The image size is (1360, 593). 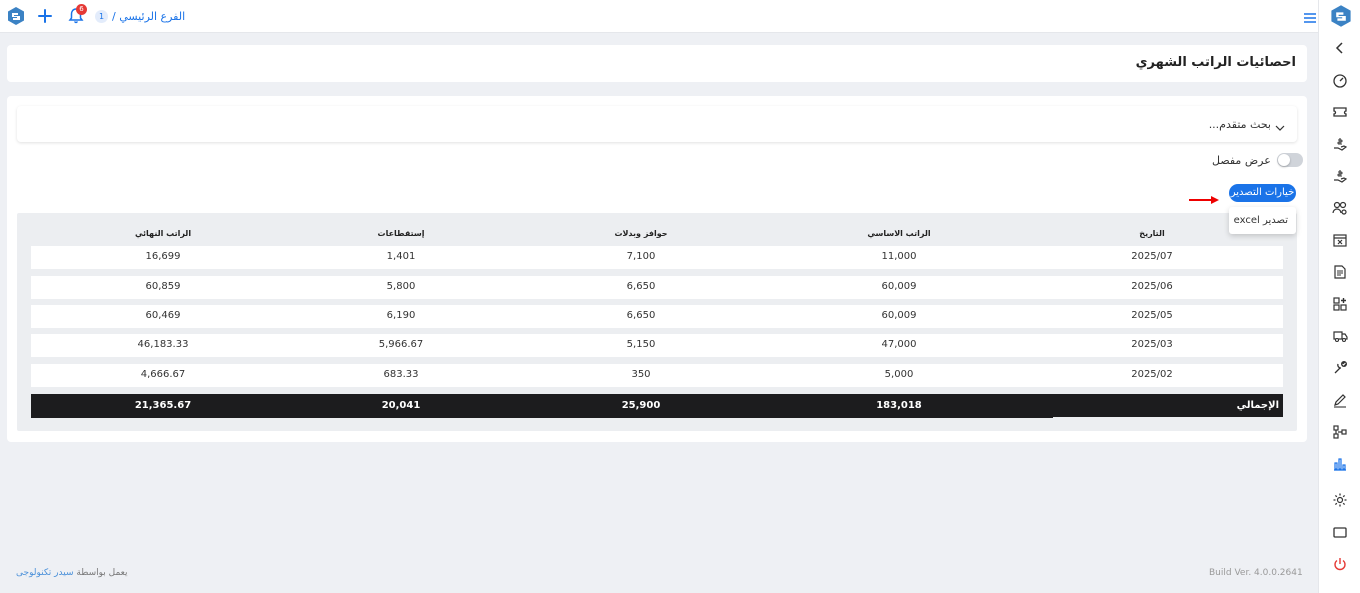 What do you see at coordinates (16, 16) in the screenshot?
I see `app-logo-icon` at bounding box center [16, 16].